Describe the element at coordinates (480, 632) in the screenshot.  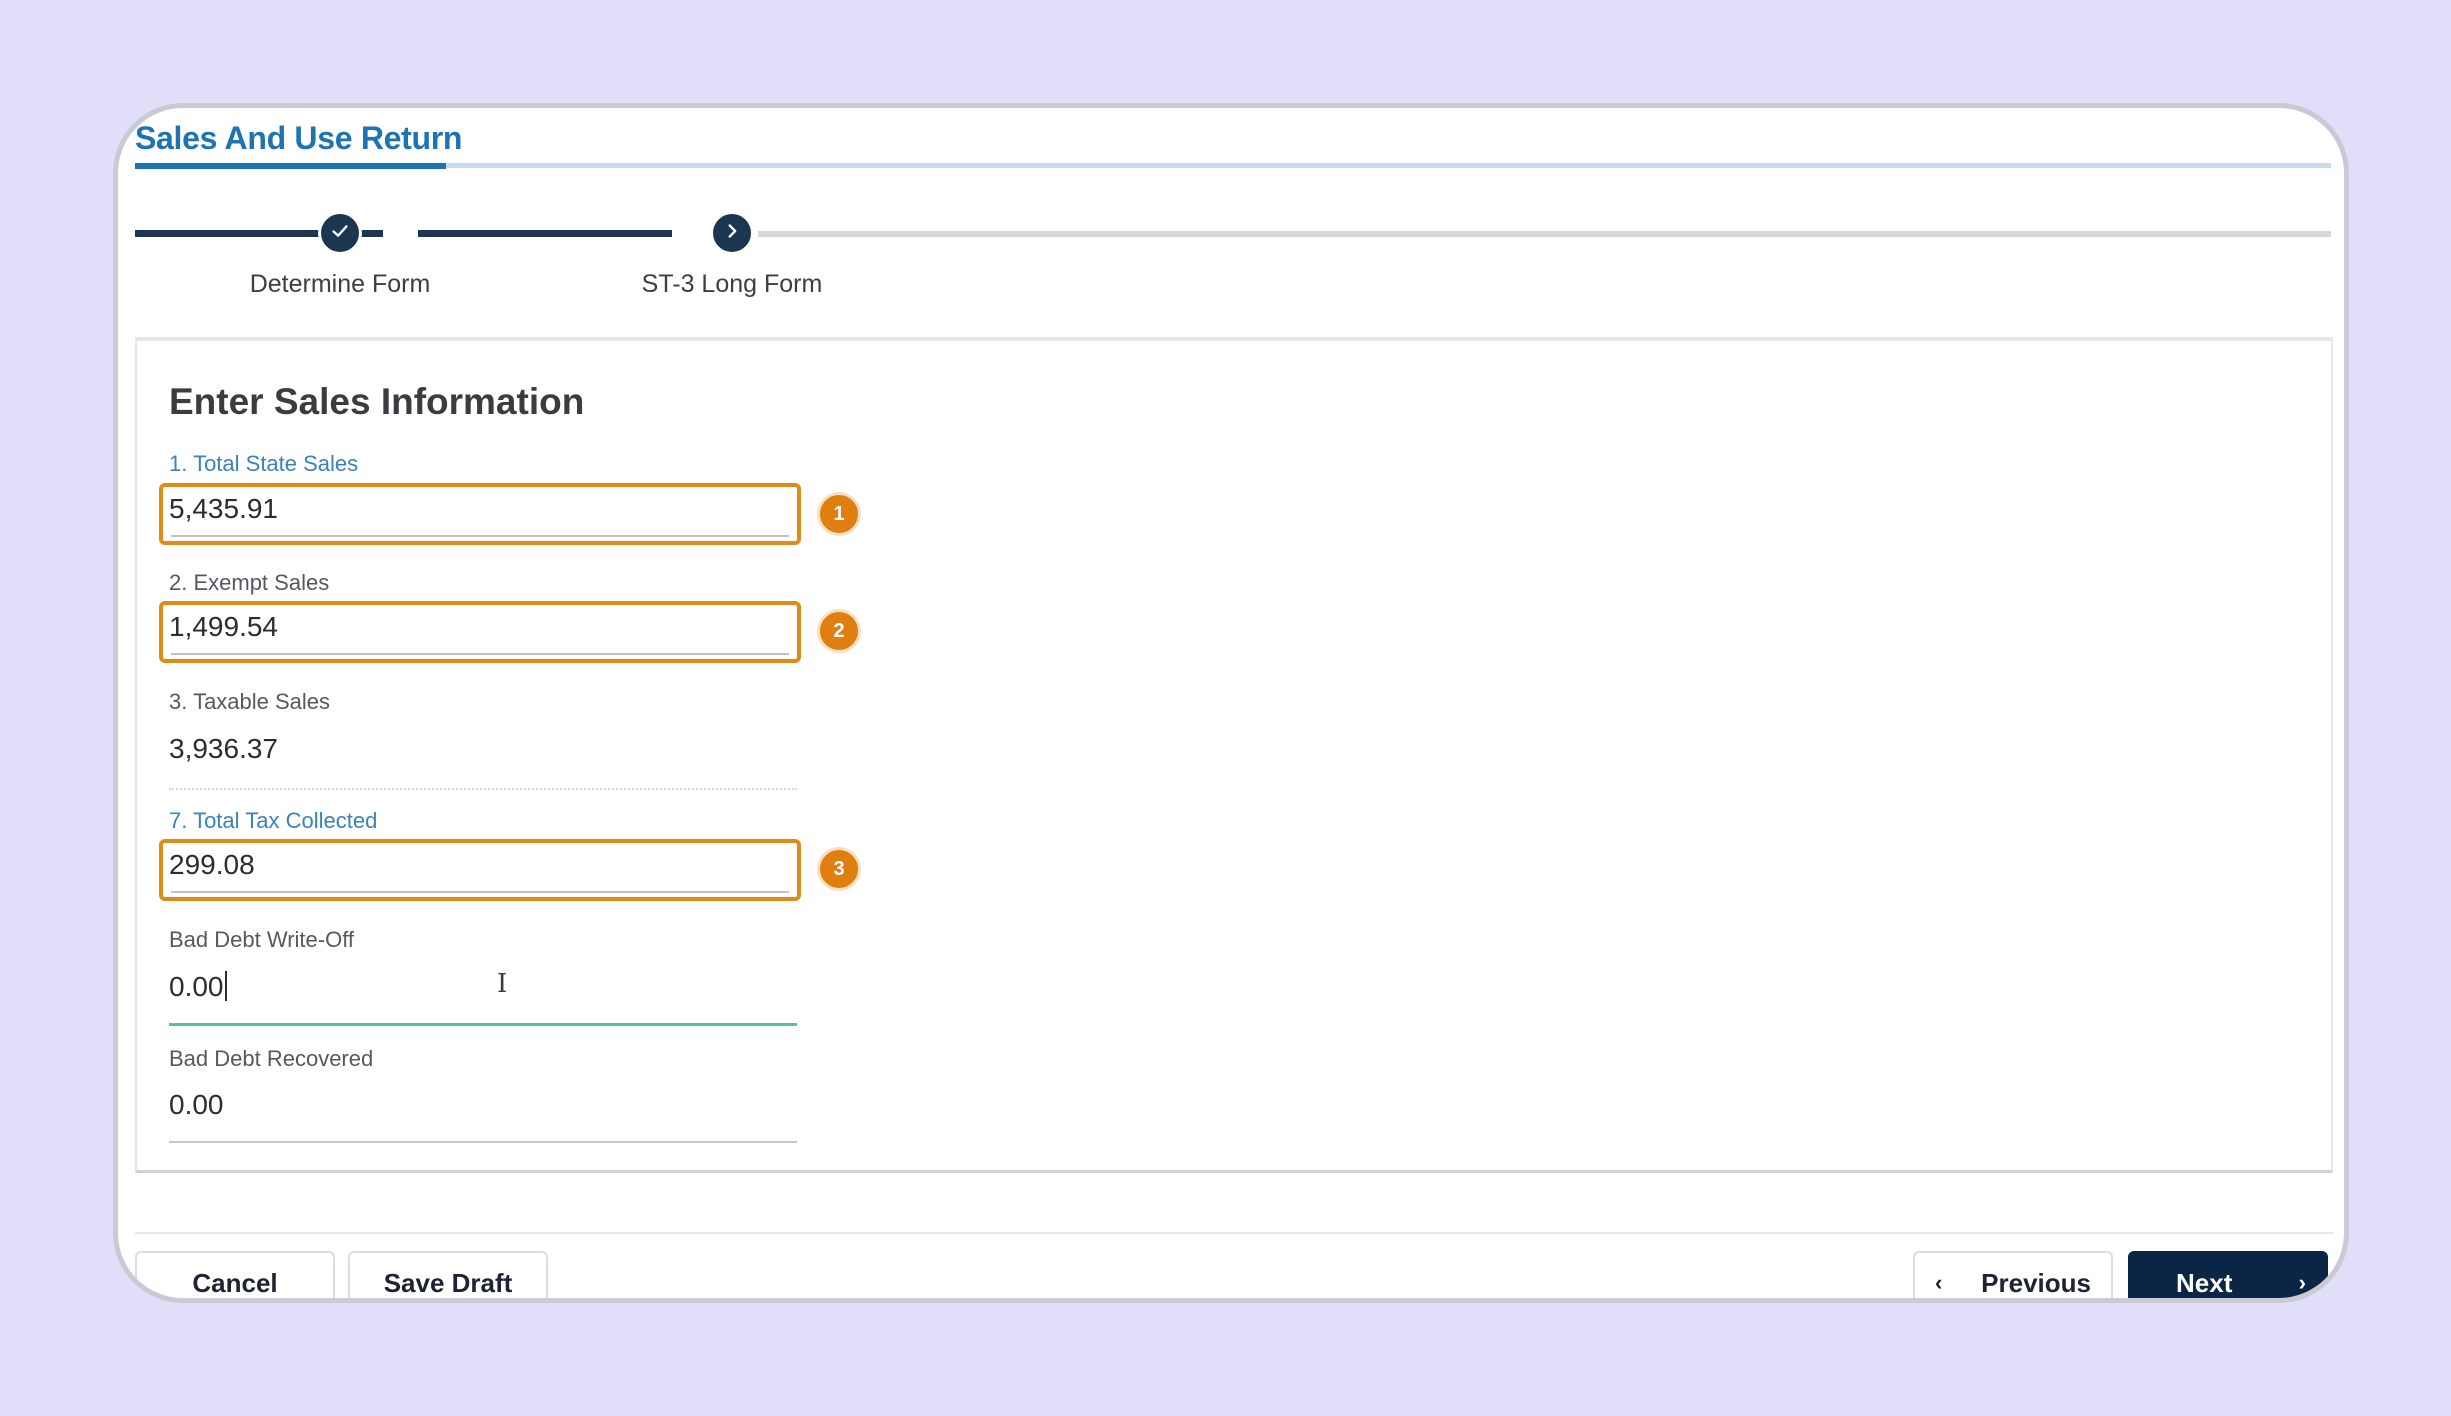
I see `exempt-sales-input: 1,499.54` at that location.